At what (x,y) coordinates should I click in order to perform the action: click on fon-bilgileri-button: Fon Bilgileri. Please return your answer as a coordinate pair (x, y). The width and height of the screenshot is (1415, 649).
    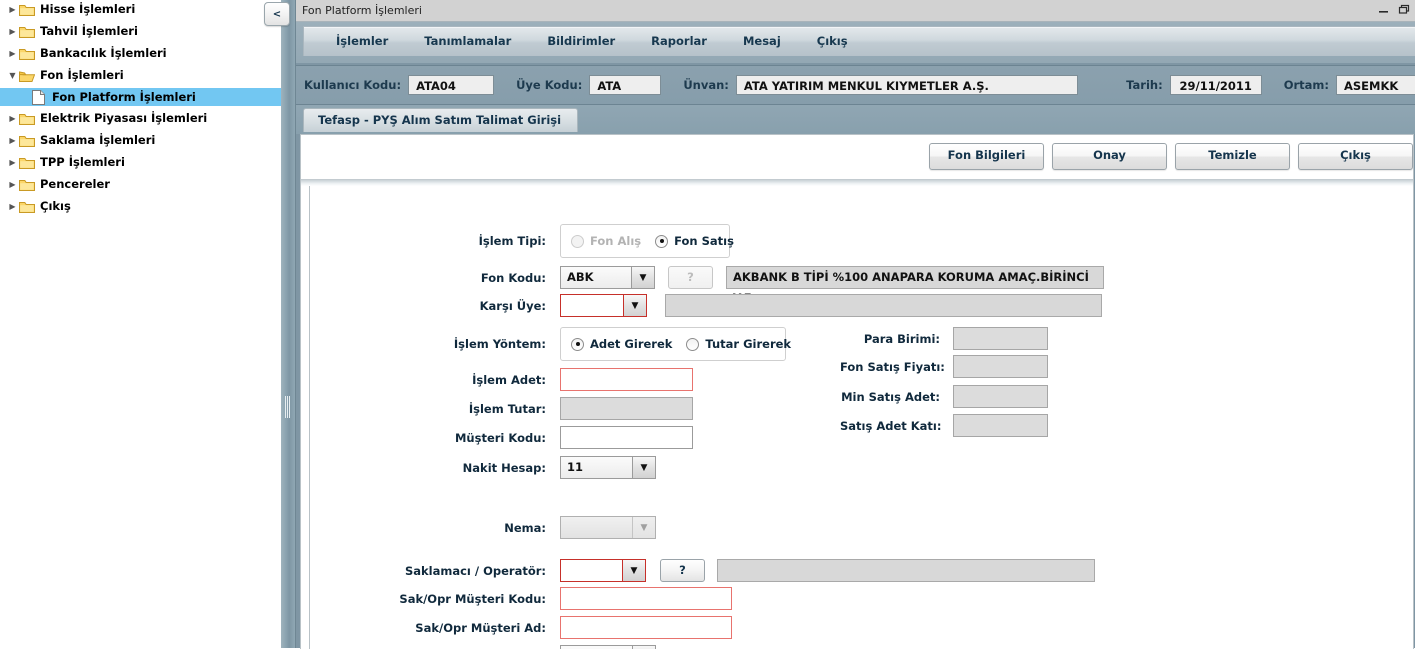
    Looking at the image, I should click on (986, 156).